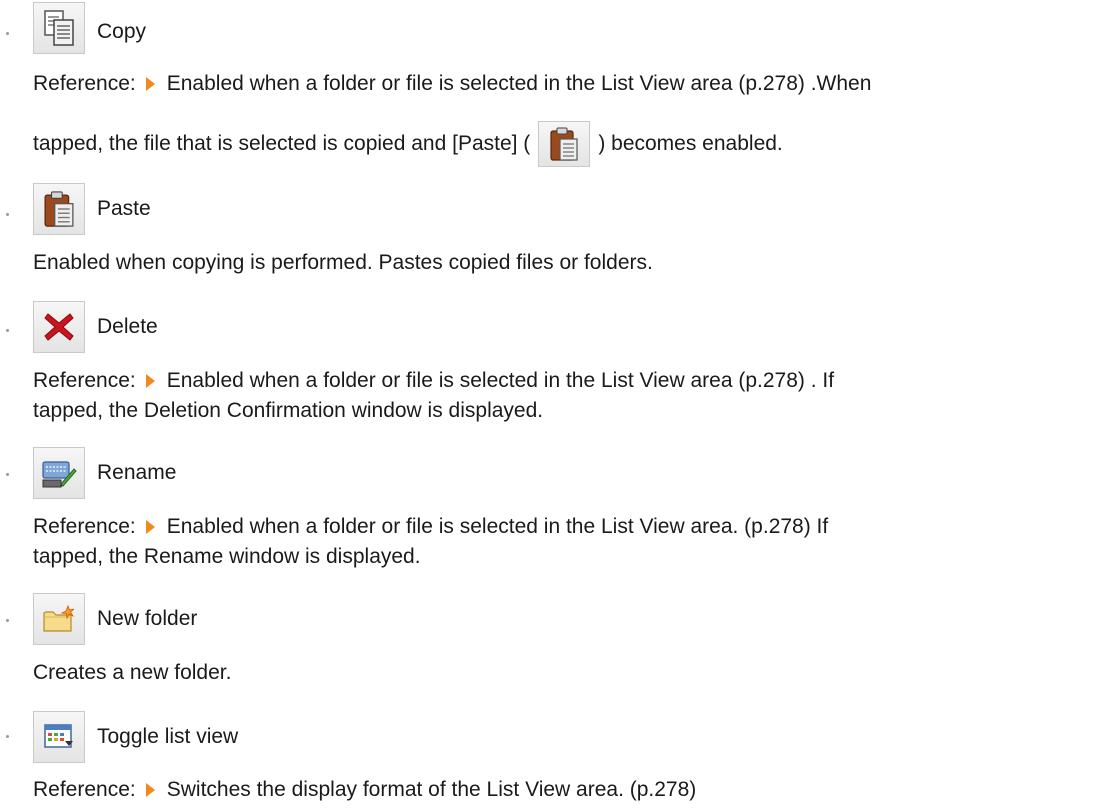 The image size is (1098, 810). Describe the element at coordinates (127, 326) in the screenshot. I see `item-label-delete: Delete` at that location.